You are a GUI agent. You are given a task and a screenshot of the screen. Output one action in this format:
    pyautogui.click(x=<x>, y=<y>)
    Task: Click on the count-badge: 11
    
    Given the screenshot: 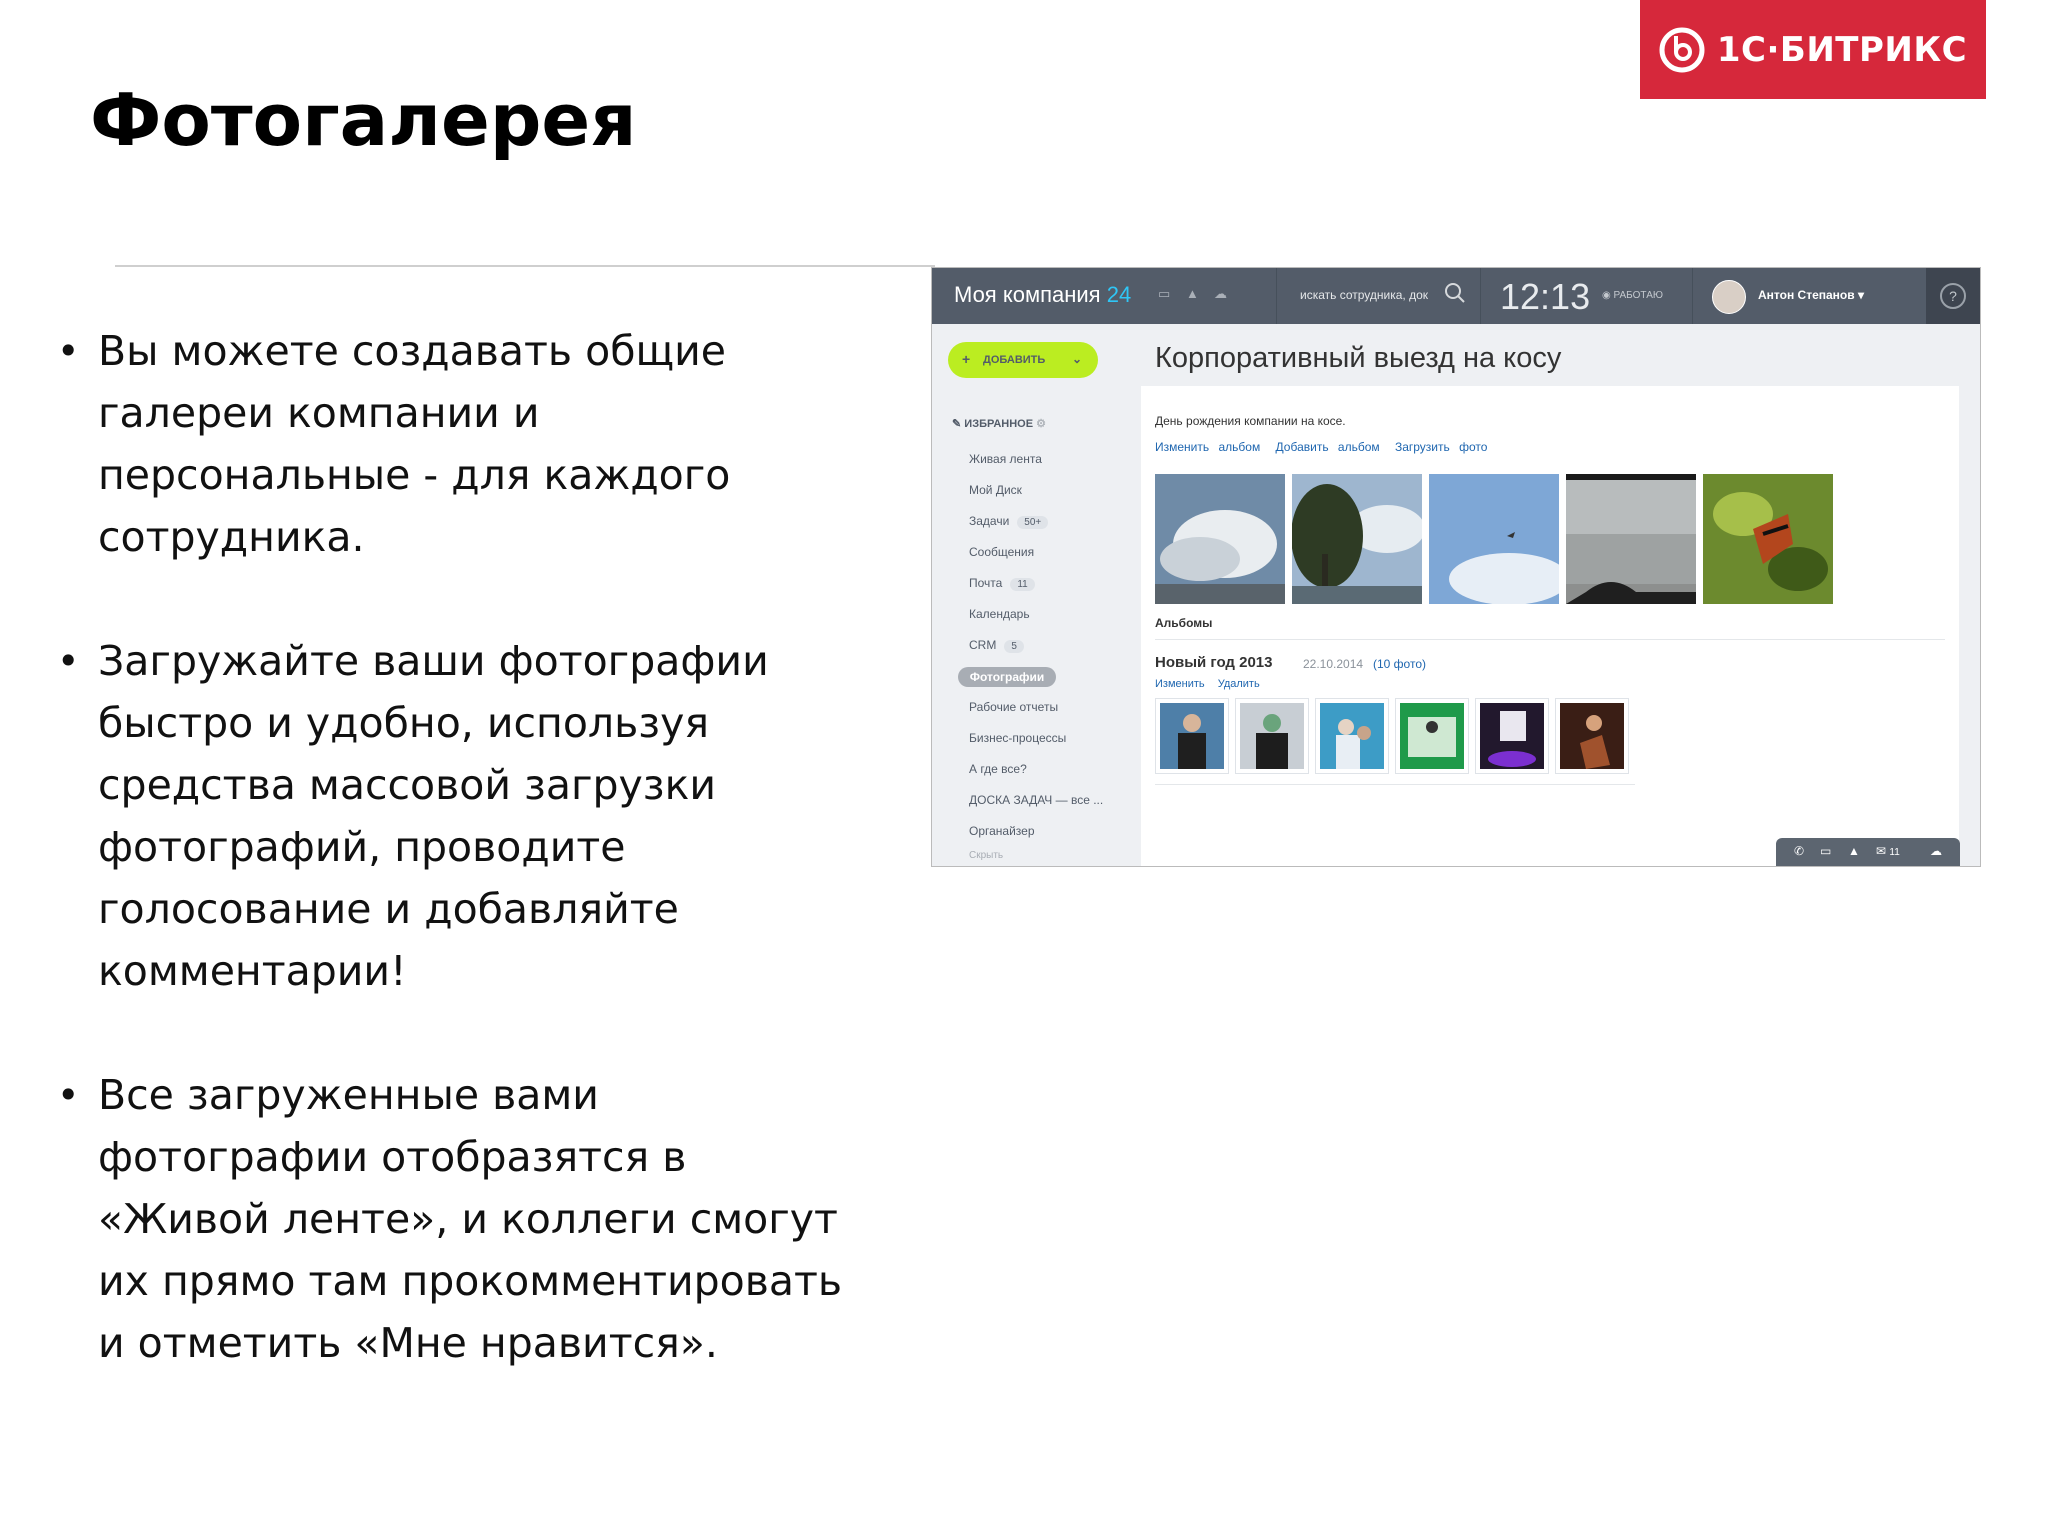 What is the action you would take?
    pyautogui.click(x=1022, y=584)
    